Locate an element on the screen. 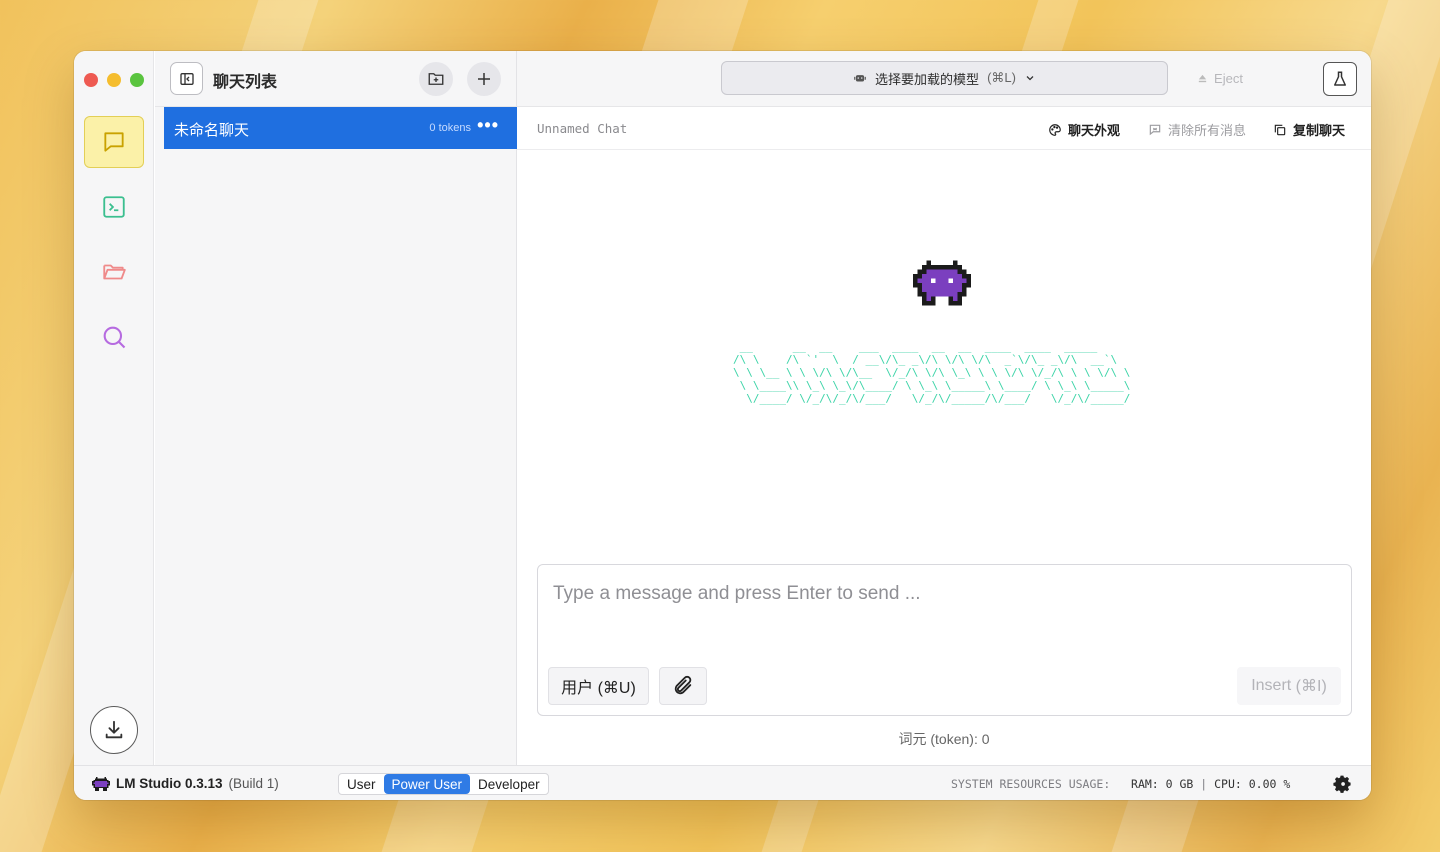 The image size is (1440, 852). insert-shortcut: (⌘I) is located at coordinates (1311, 686).